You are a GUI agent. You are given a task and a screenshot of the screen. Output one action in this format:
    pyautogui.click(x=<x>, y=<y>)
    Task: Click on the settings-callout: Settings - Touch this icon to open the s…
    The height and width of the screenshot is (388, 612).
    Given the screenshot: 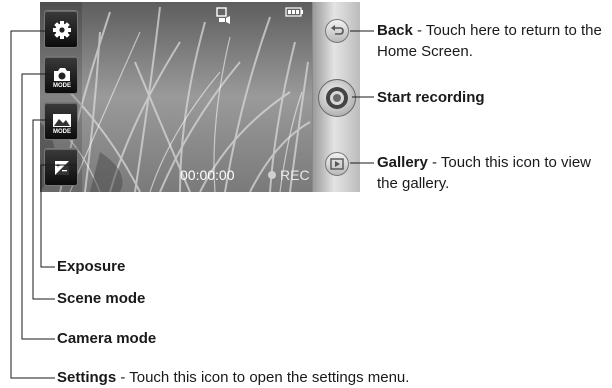 What is the action you would take?
    pyautogui.click(x=233, y=377)
    